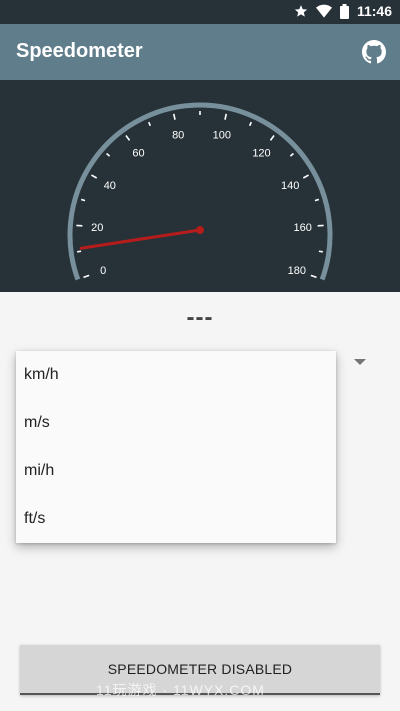  What do you see at coordinates (323, 11) in the screenshot?
I see `wifi-icon` at bounding box center [323, 11].